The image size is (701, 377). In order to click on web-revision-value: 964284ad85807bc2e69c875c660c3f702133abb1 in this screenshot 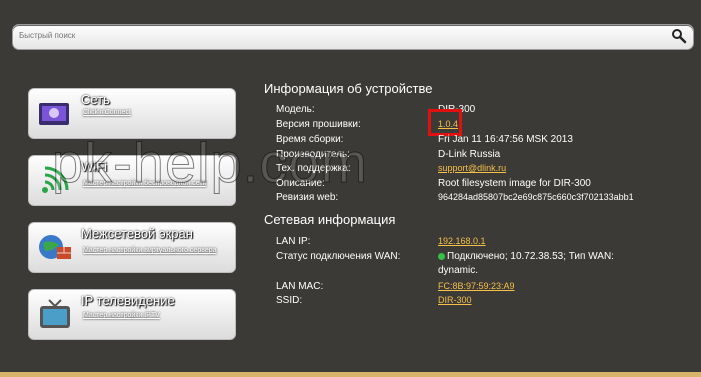, I will do `click(536, 197)`.